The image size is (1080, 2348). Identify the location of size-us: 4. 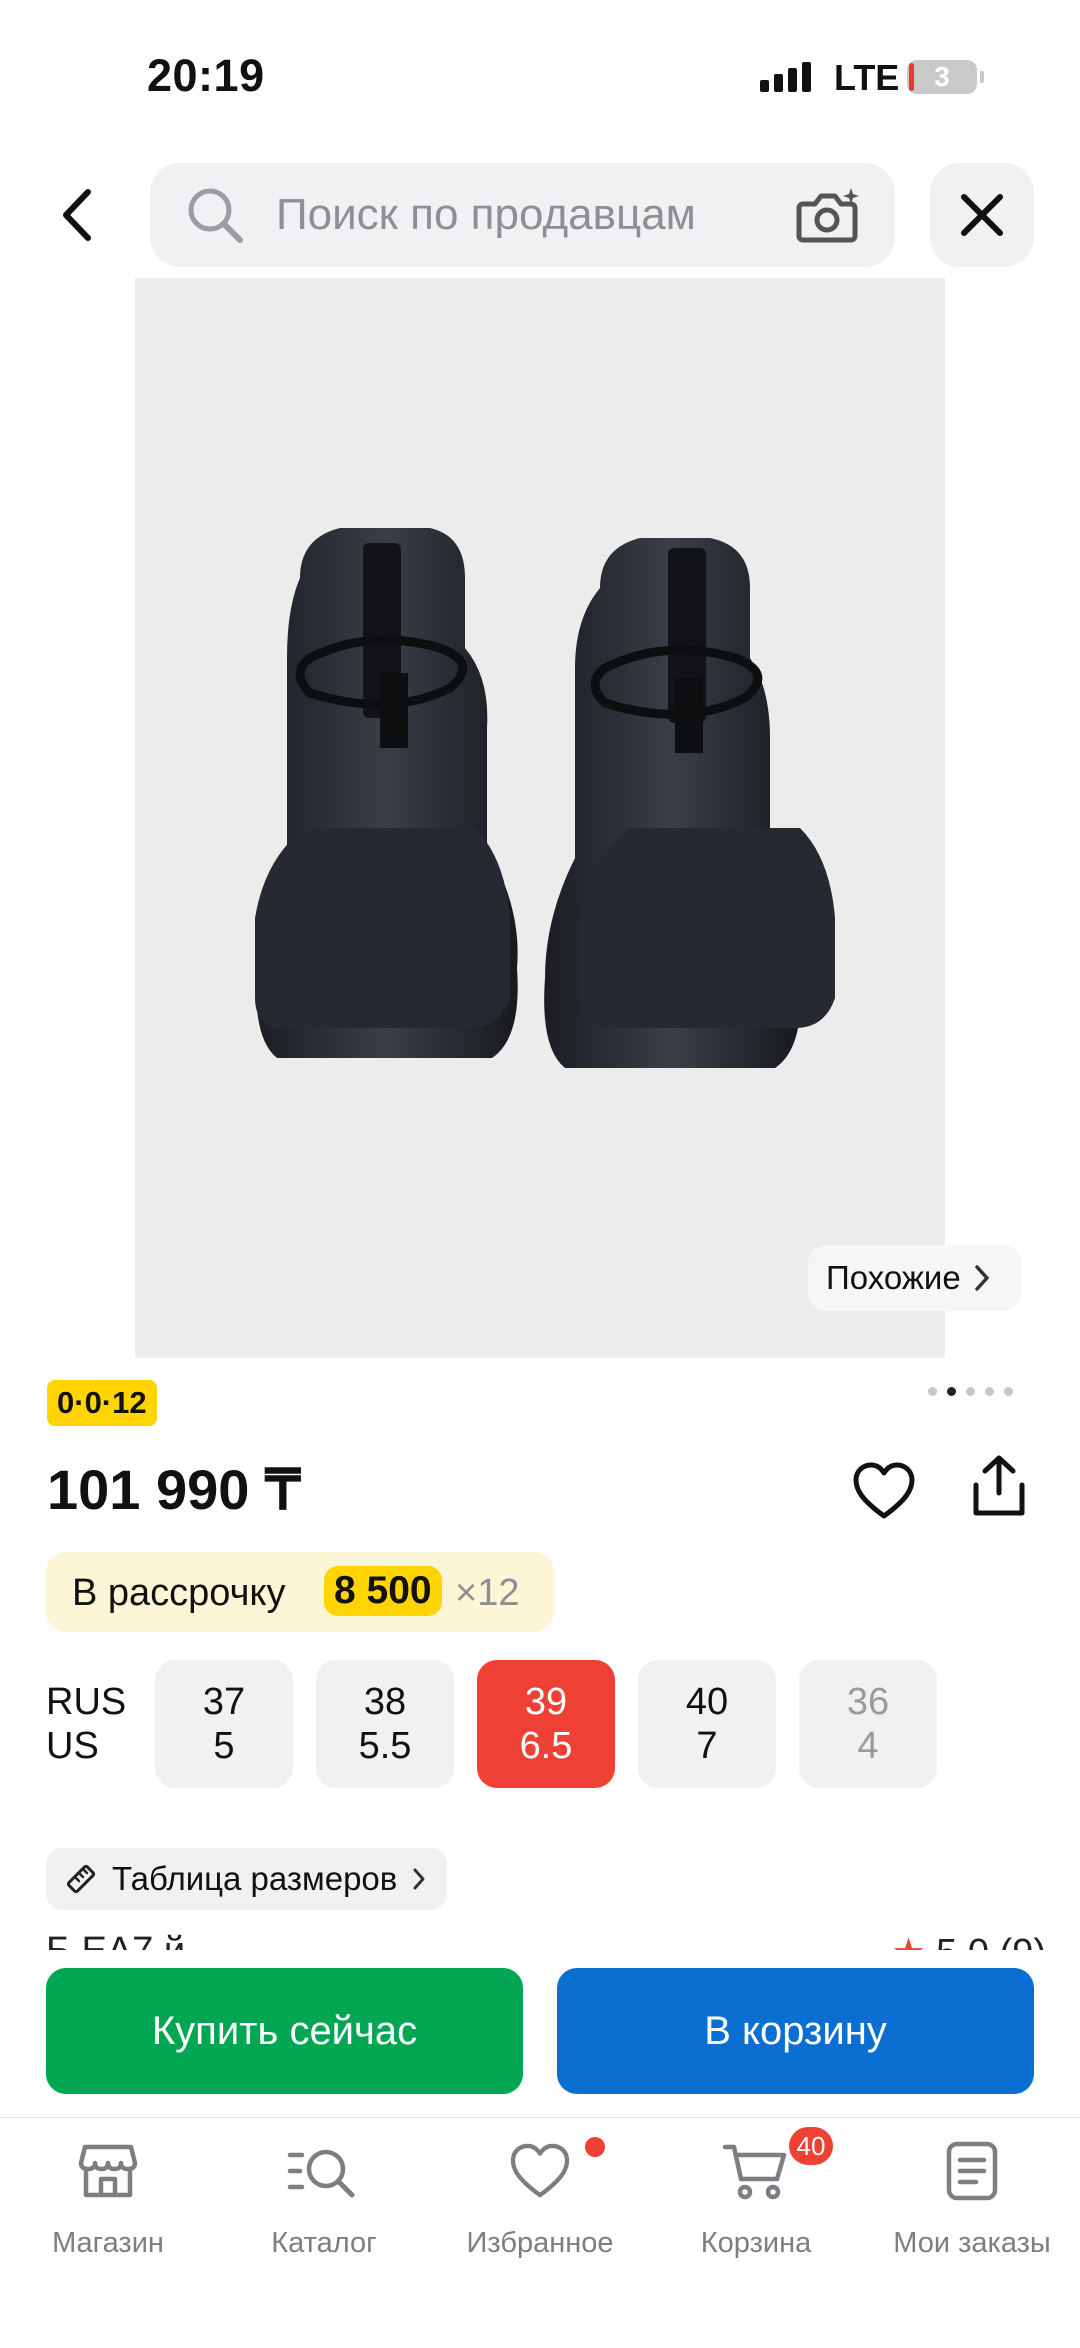
(868, 1746).